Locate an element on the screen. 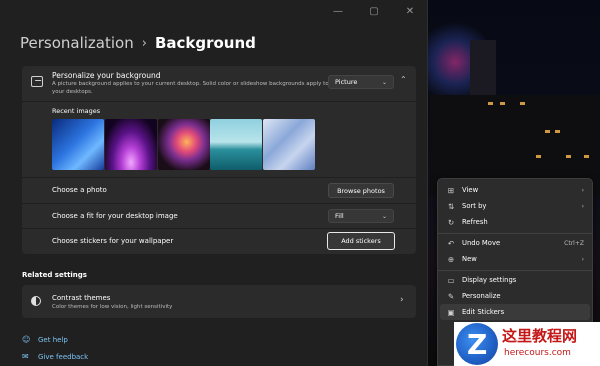 This screenshot has height=366, width=600. picture-icon is located at coordinates (37, 81).